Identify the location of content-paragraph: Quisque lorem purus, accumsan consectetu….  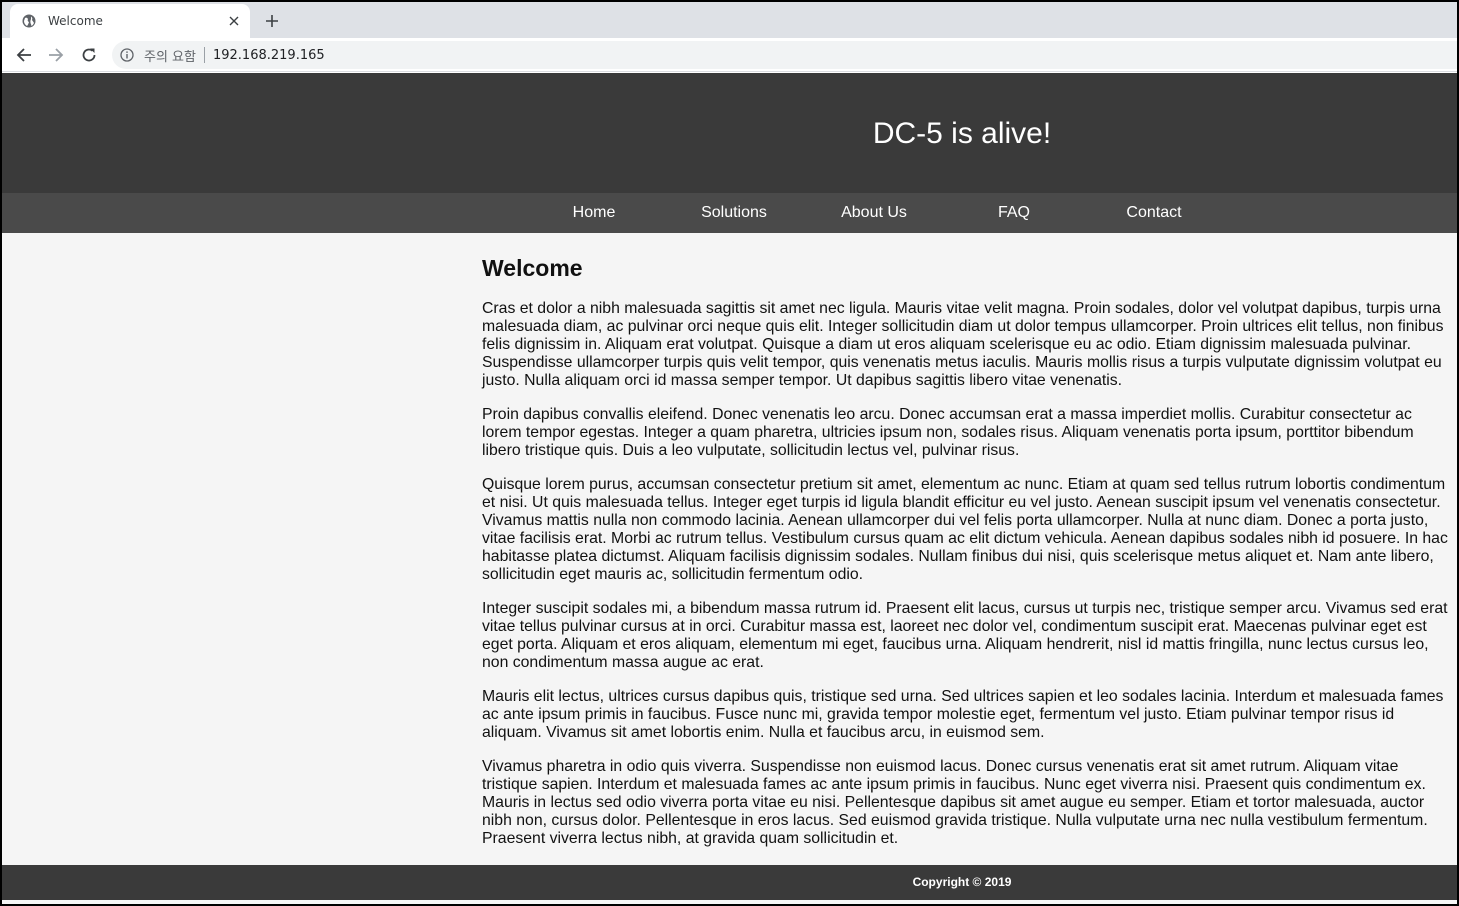
(965, 529).